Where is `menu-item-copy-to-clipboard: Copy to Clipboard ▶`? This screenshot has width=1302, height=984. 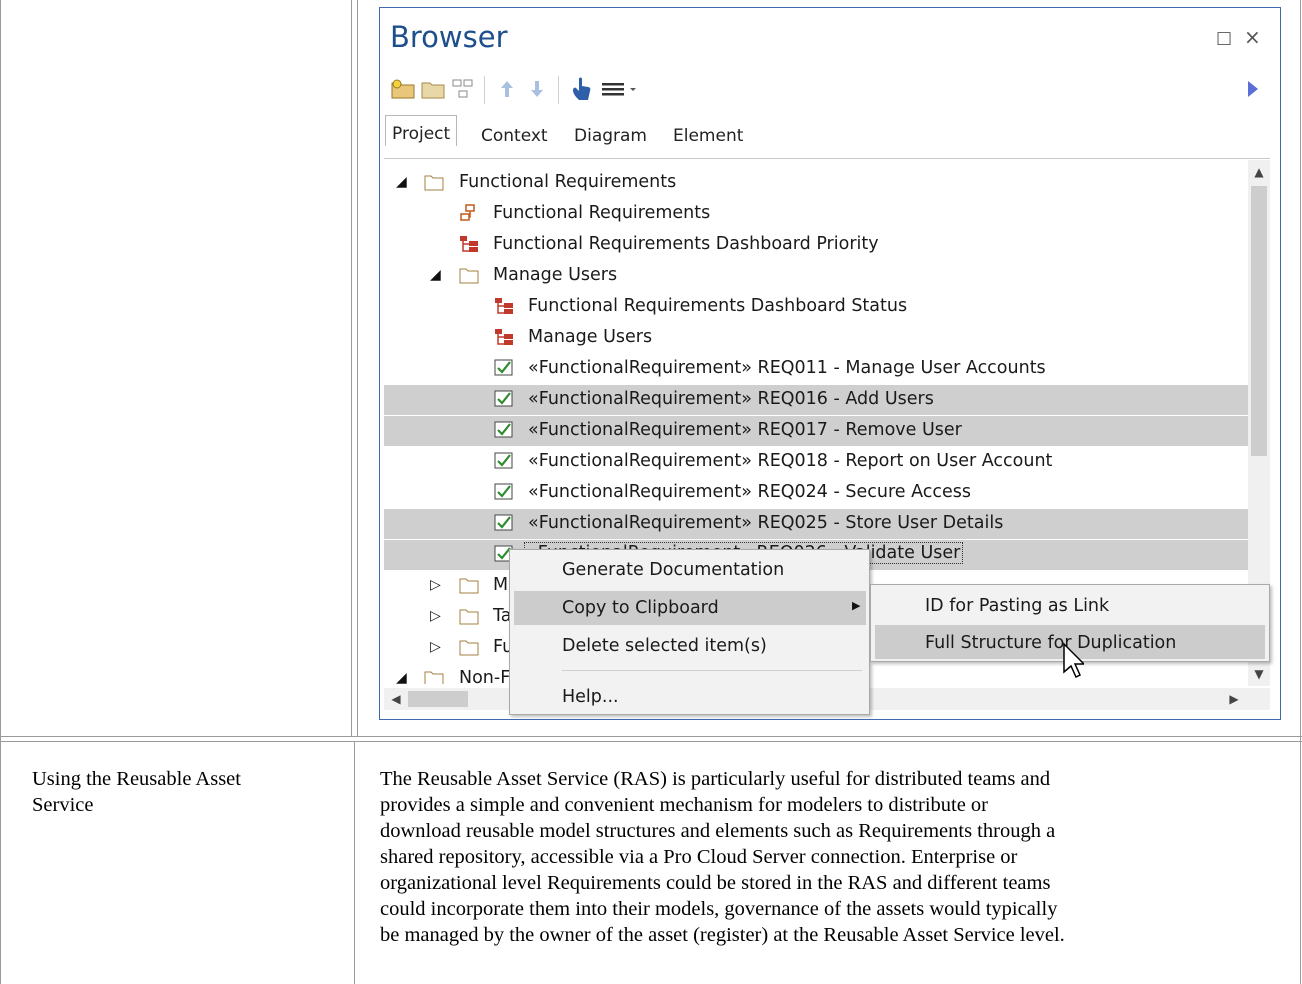 menu-item-copy-to-clipboard: Copy to Clipboard ▶ is located at coordinates (690, 608).